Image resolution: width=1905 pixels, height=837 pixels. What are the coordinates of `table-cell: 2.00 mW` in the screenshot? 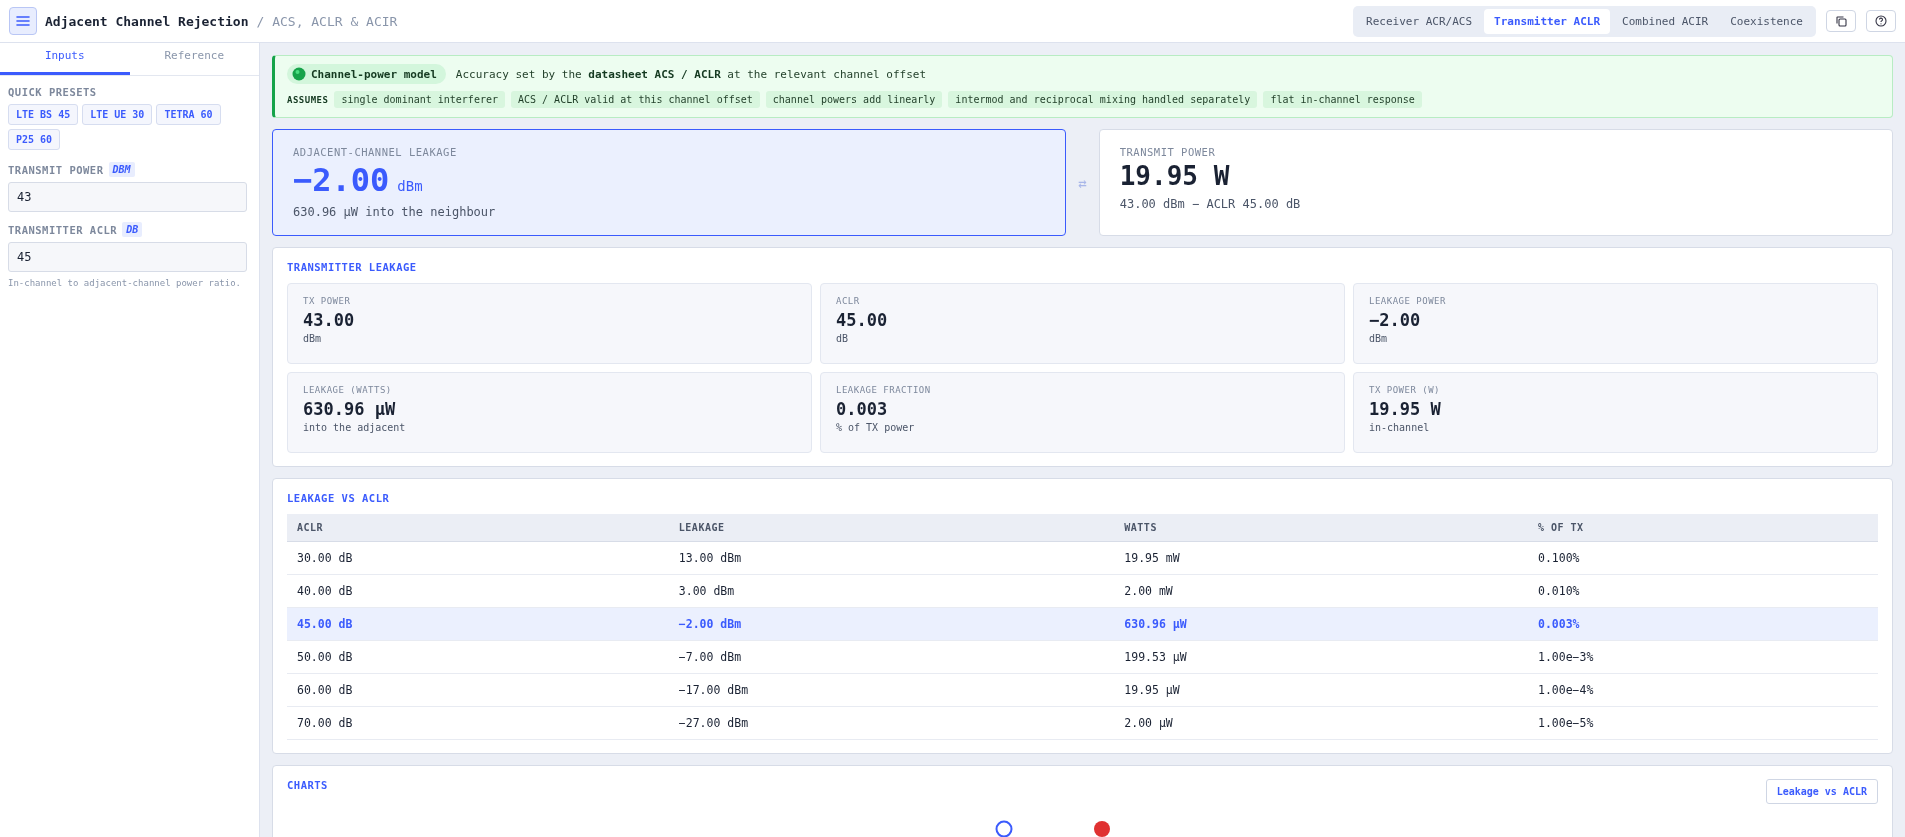 It's located at (1321, 591).